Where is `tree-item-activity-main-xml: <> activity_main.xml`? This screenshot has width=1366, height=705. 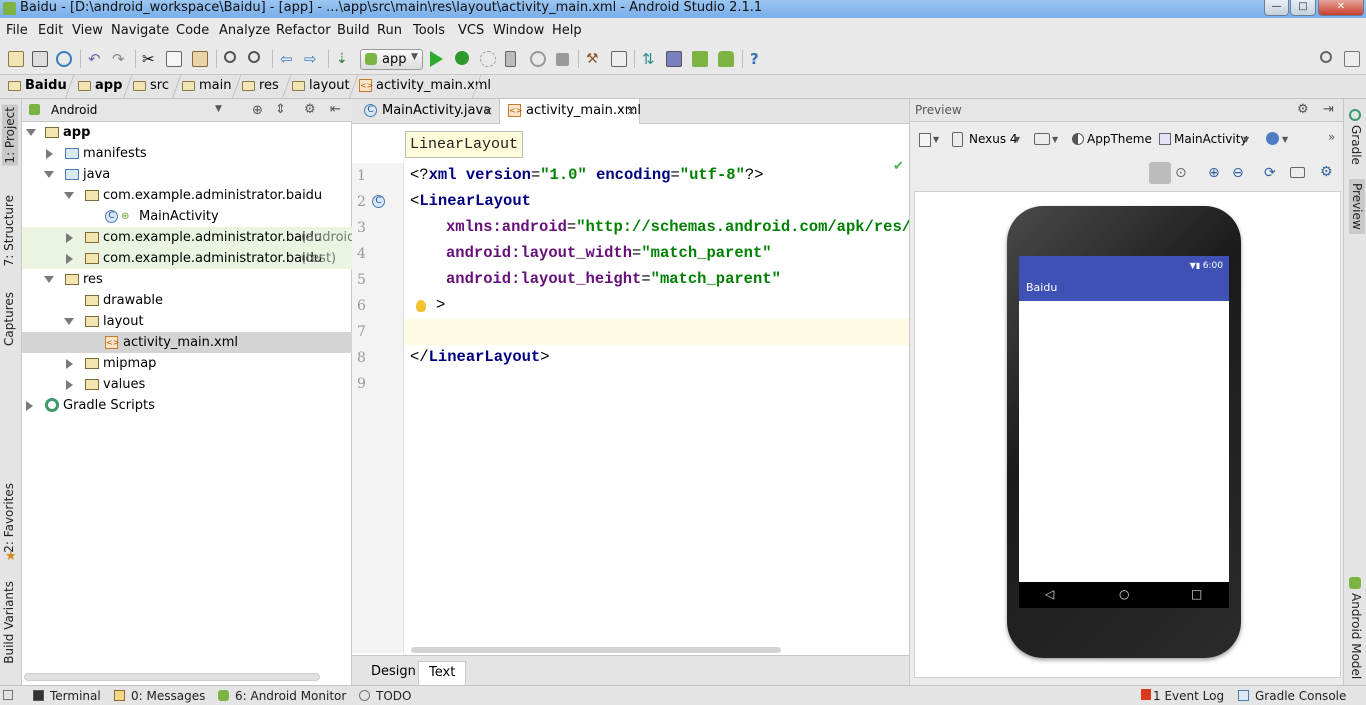
tree-item-activity-main-xml: <> activity_main.xml is located at coordinates (187, 342).